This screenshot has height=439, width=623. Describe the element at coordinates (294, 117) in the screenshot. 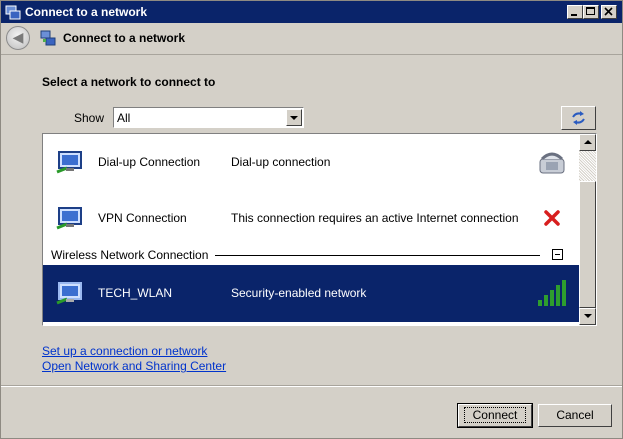

I see `dropdown-arrow-icon` at that location.